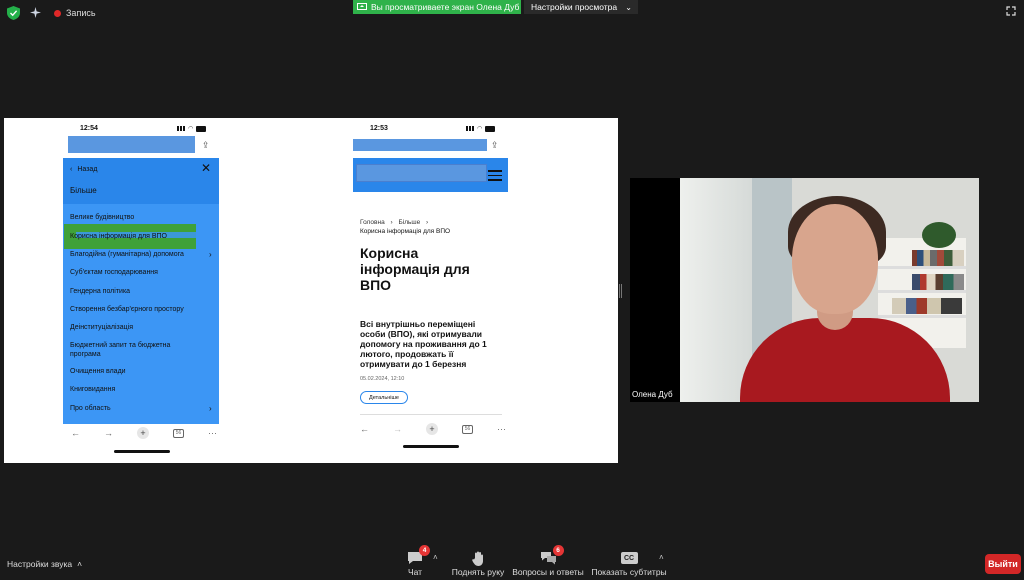  What do you see at coordinates (415, 269) in the screenshot?
I see `page-title: Корисна інформація для ВПО` at bounding box center [415, 269].